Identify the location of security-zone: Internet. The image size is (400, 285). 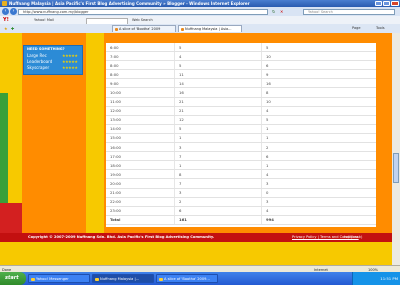
(321, 269).